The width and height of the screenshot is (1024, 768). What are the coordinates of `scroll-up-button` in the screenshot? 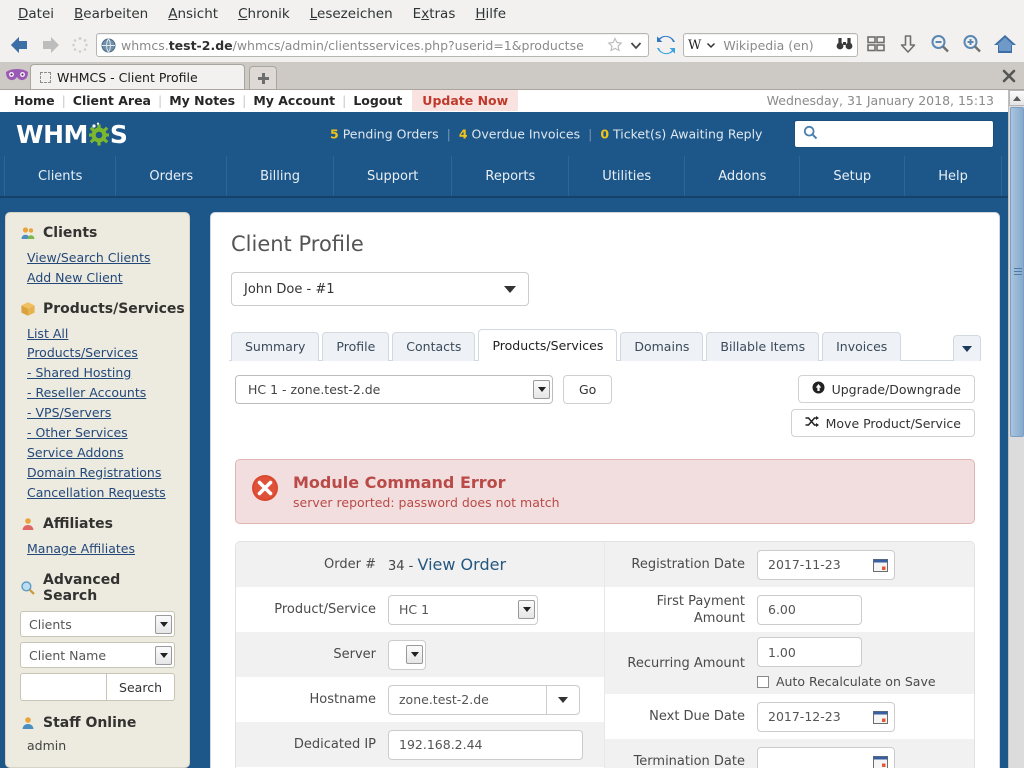 It's located at (1016, 98).